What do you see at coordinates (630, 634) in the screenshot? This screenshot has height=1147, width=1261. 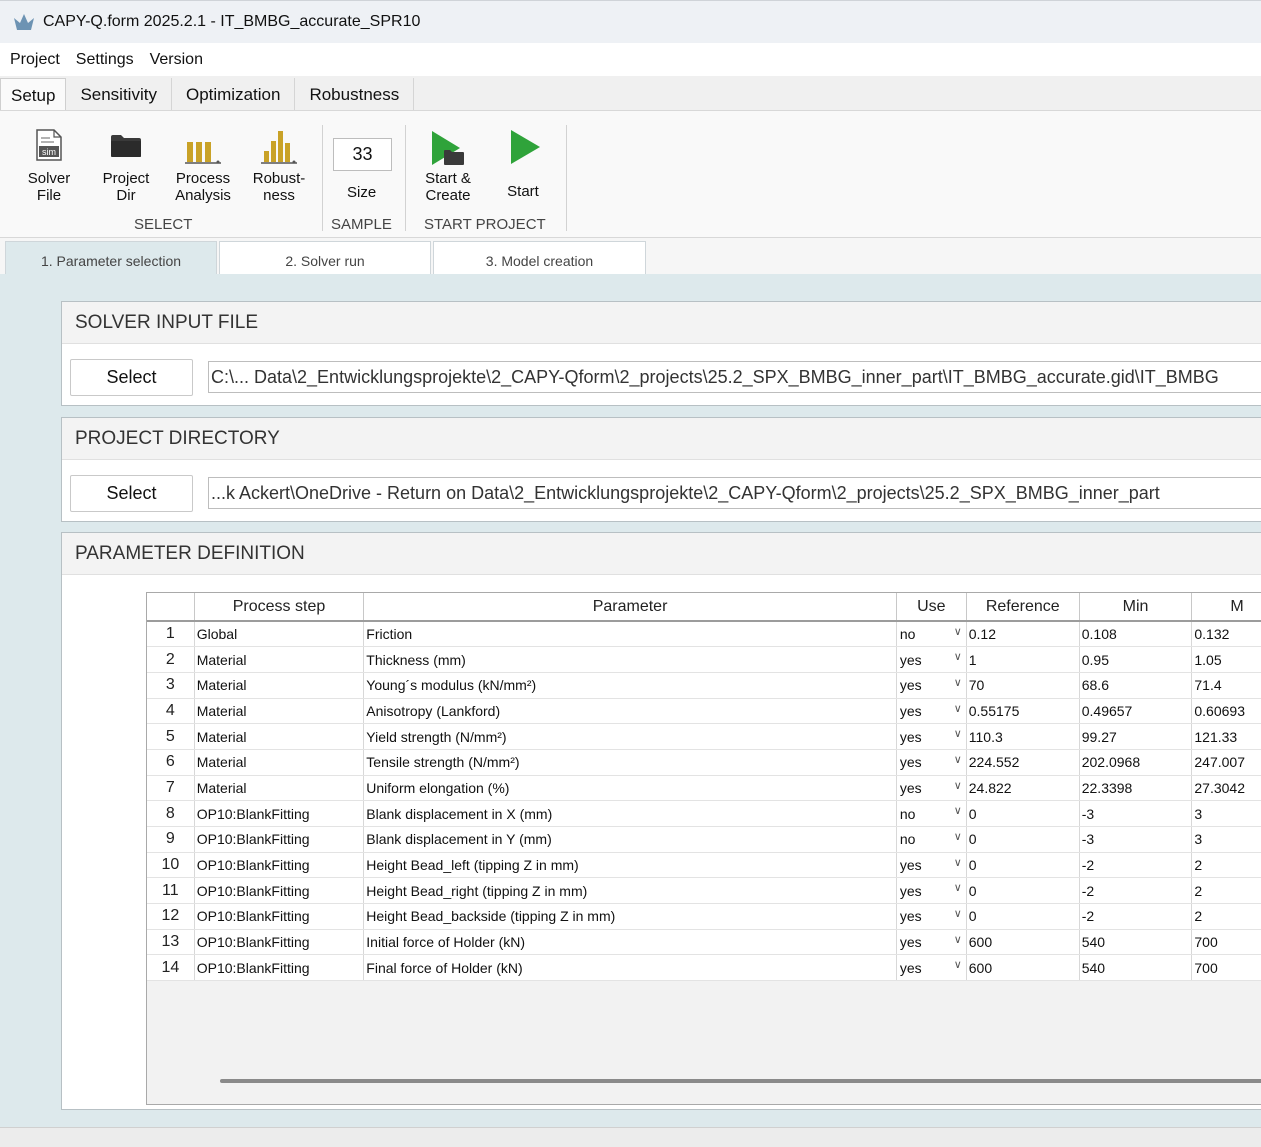 I see `parameter-cell: Friction` at bounding box center [630, 634].